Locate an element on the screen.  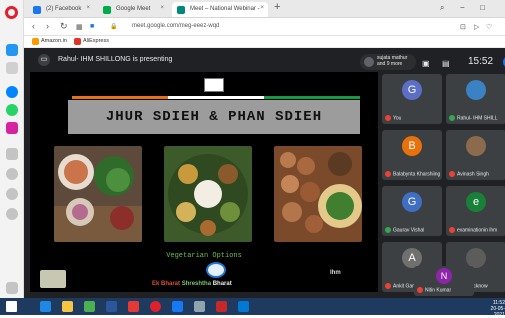
participant-tile: N Nitin Kumar is located at coordinates (444, 281).